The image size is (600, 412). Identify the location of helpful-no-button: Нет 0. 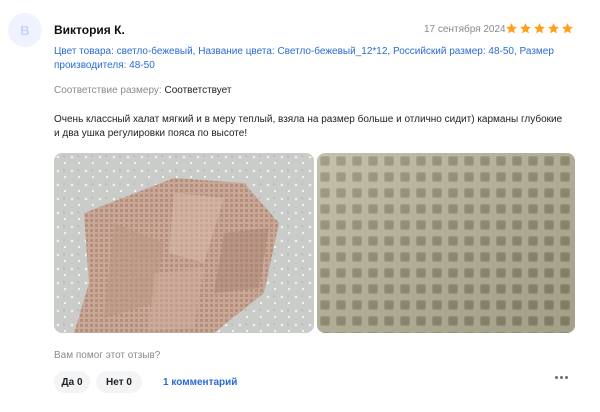
(119, 382).